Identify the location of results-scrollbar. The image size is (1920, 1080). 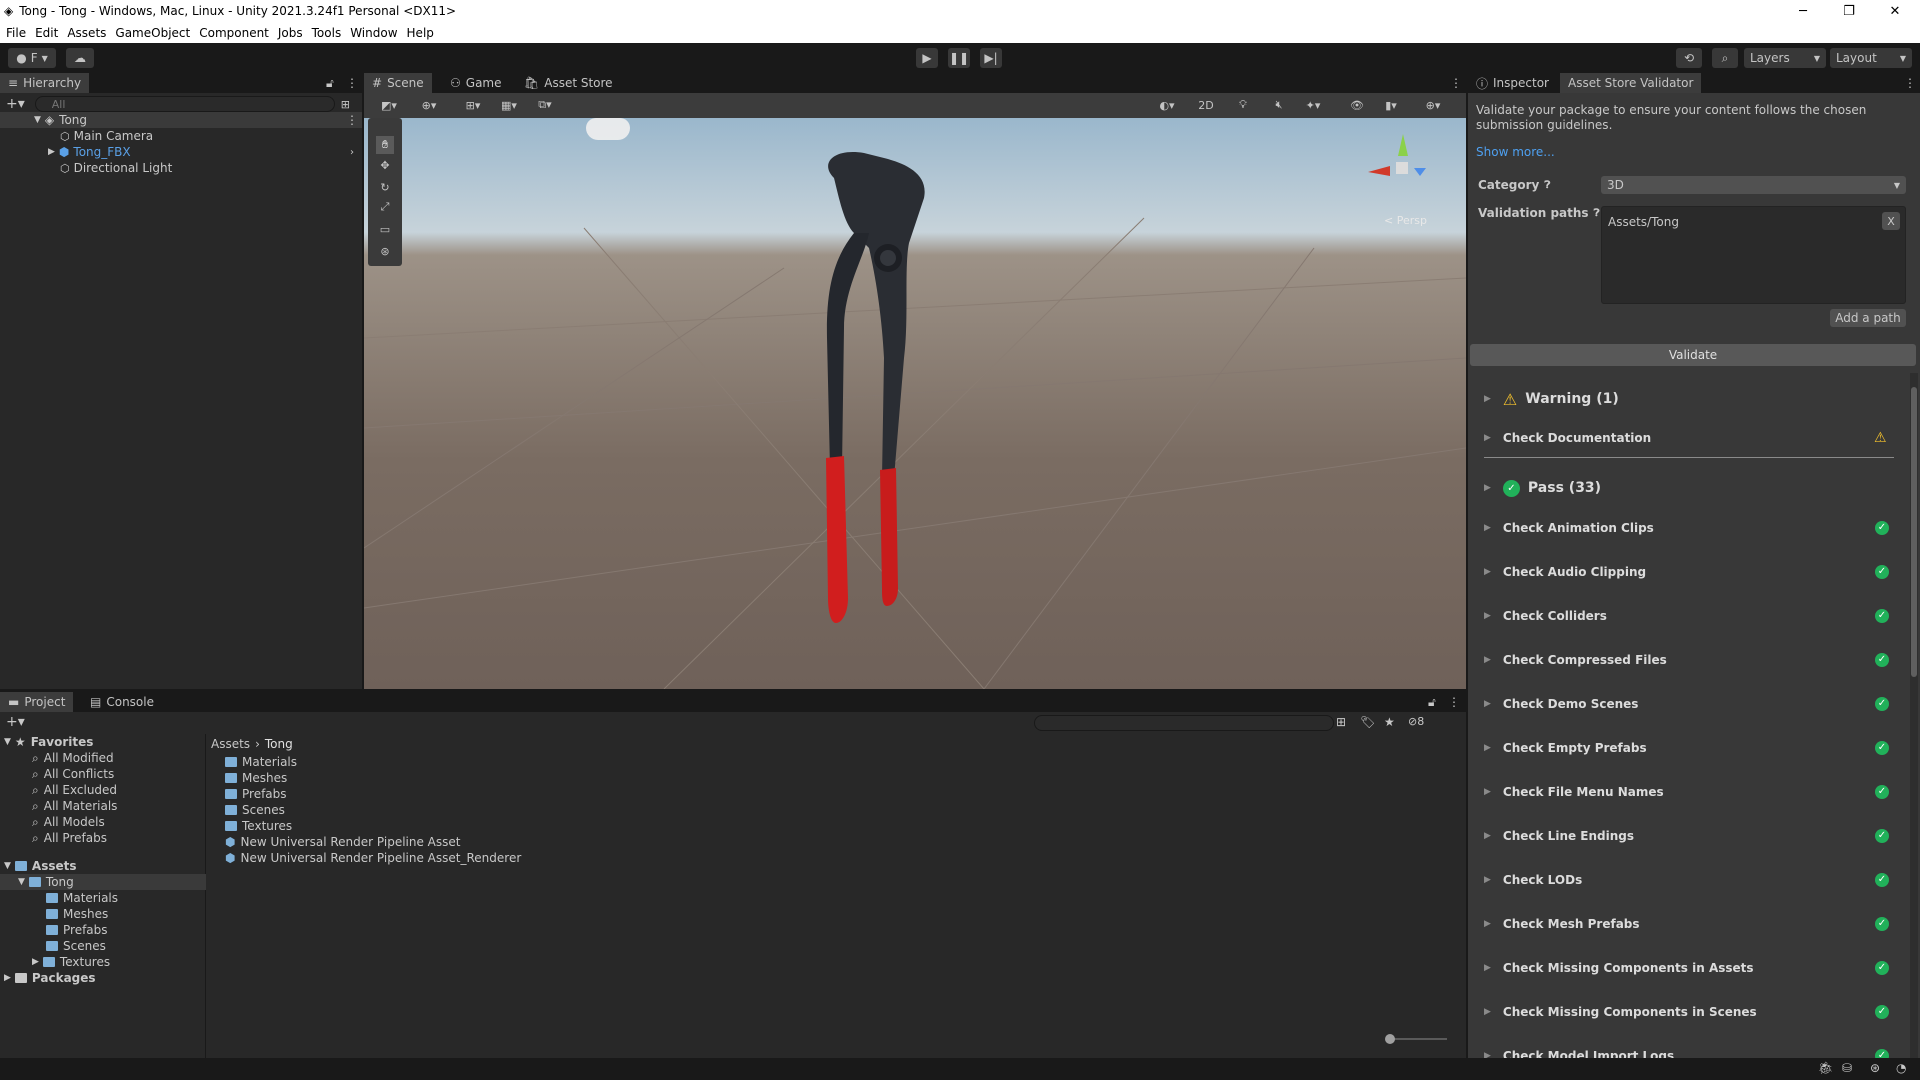
(1914, 715).